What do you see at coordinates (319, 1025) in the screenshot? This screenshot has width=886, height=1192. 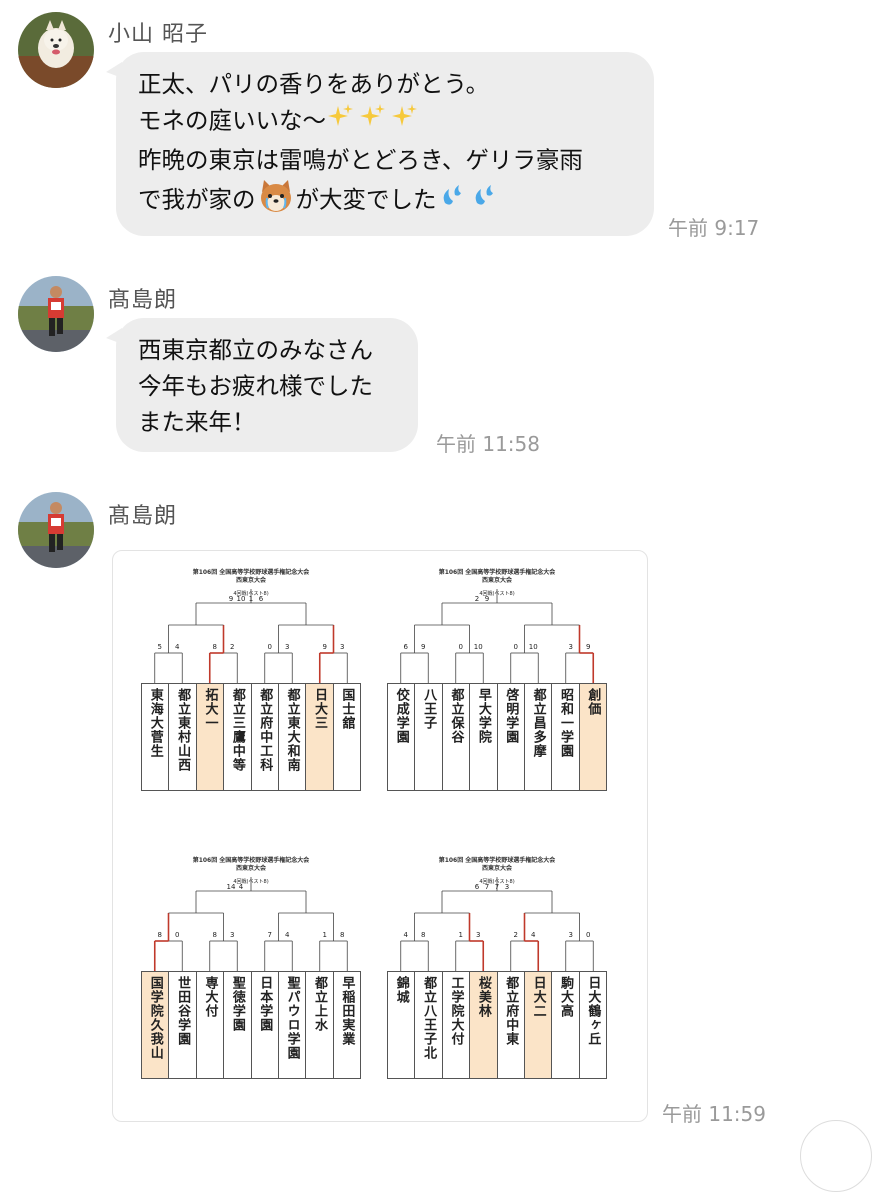 I see `team-name: 都立上水` at bounding box center [319, 1025].